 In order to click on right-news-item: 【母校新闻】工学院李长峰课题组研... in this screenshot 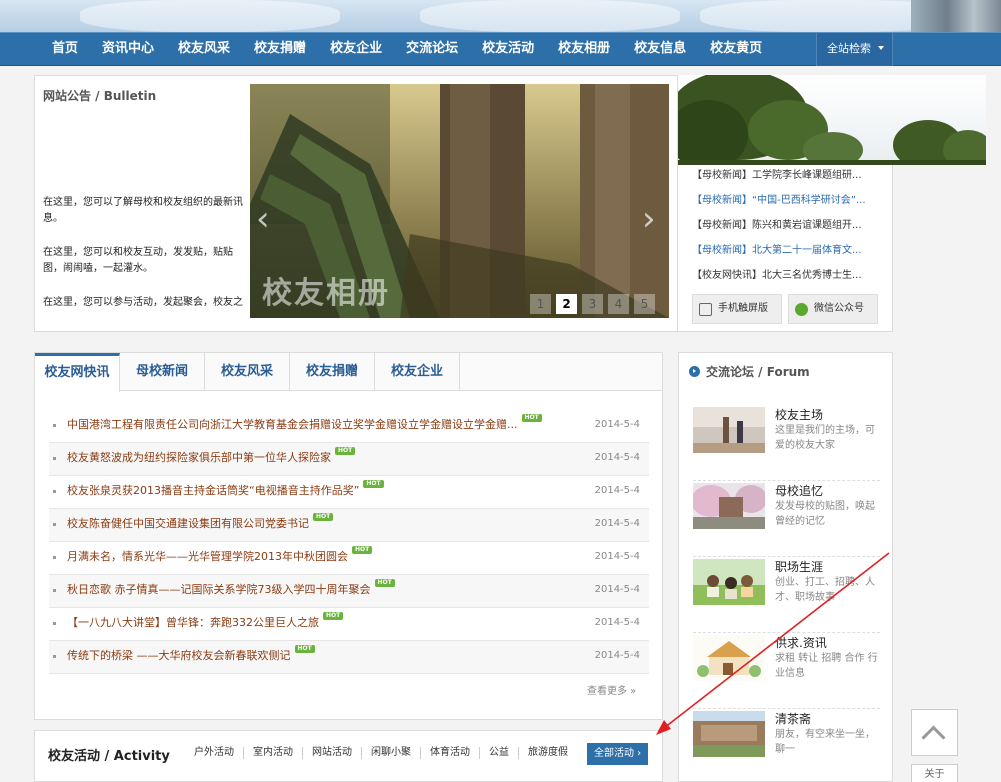, I will do `click(787, 175)`.